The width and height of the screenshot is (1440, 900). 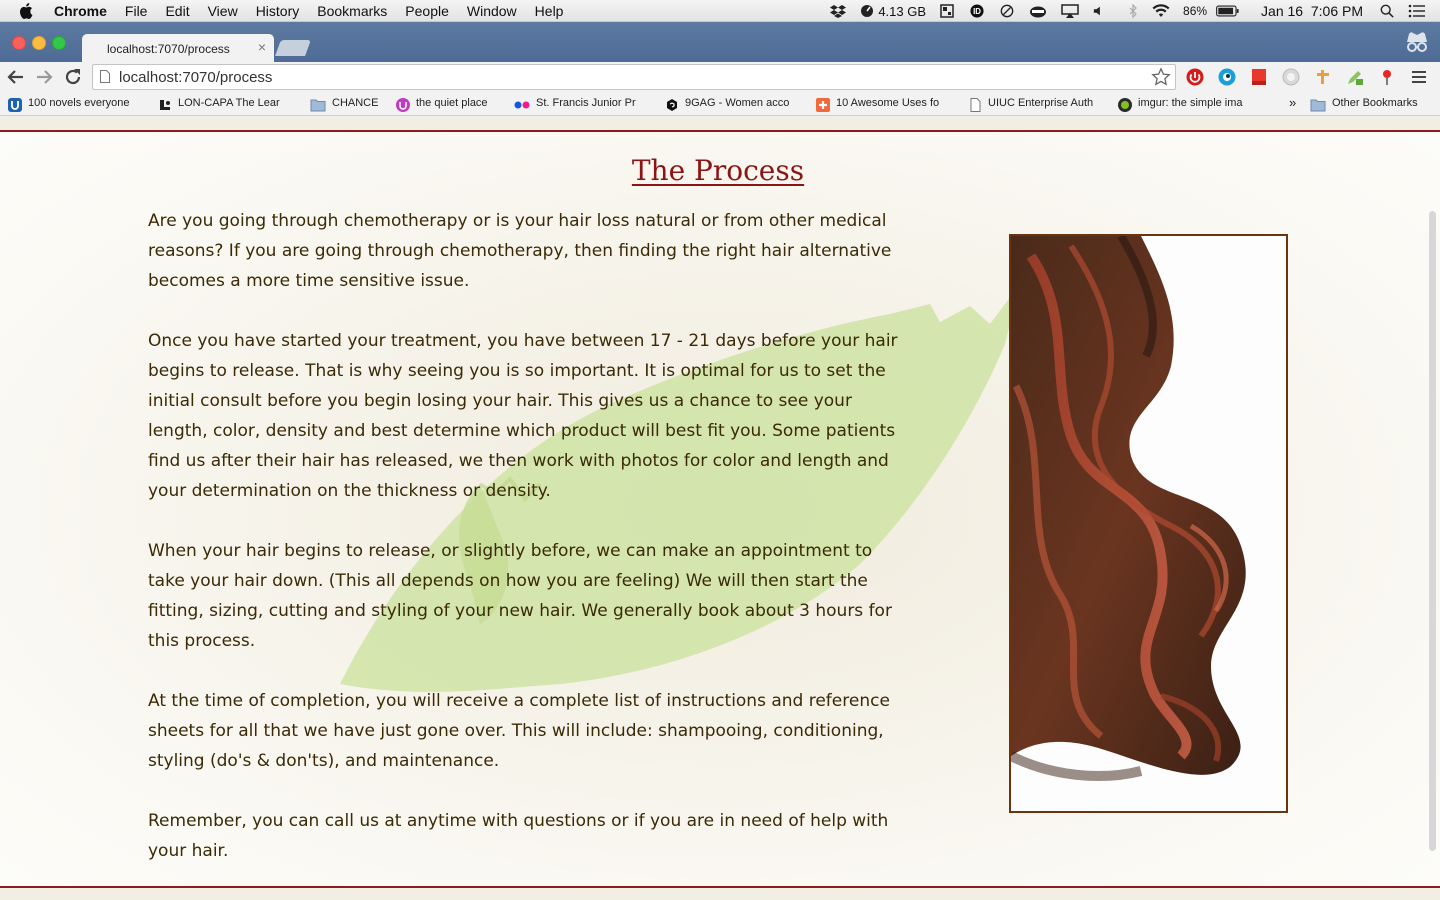 What do you see at coordinates (1161, 11) in the screenshot?
I see `wifi-icon` at bounding box center [1161, 11].